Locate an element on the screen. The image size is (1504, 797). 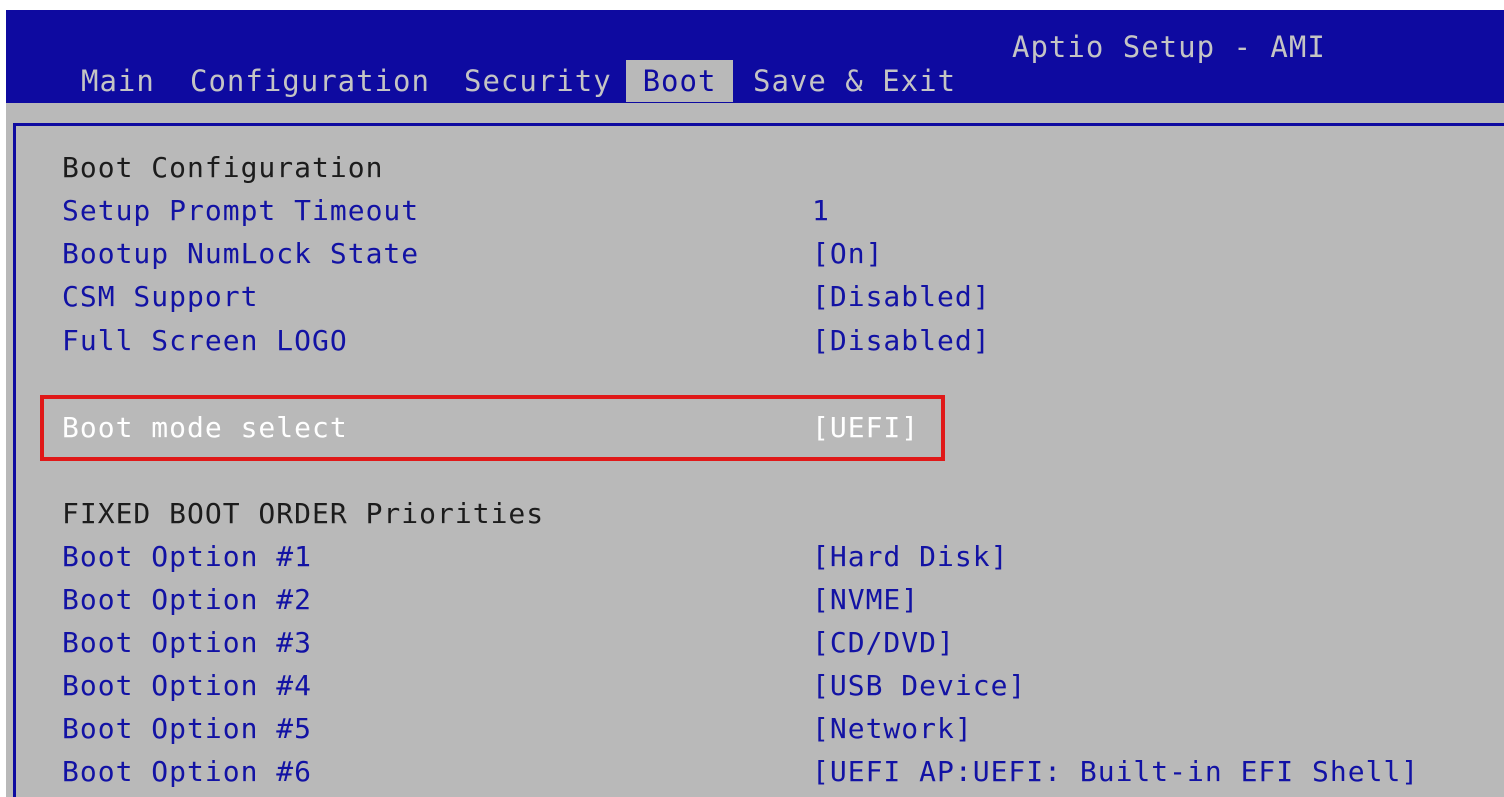
item-value: [UEFI AP:UEFI: Built-in EFI Shell] is located at coordinates (1116, 771).